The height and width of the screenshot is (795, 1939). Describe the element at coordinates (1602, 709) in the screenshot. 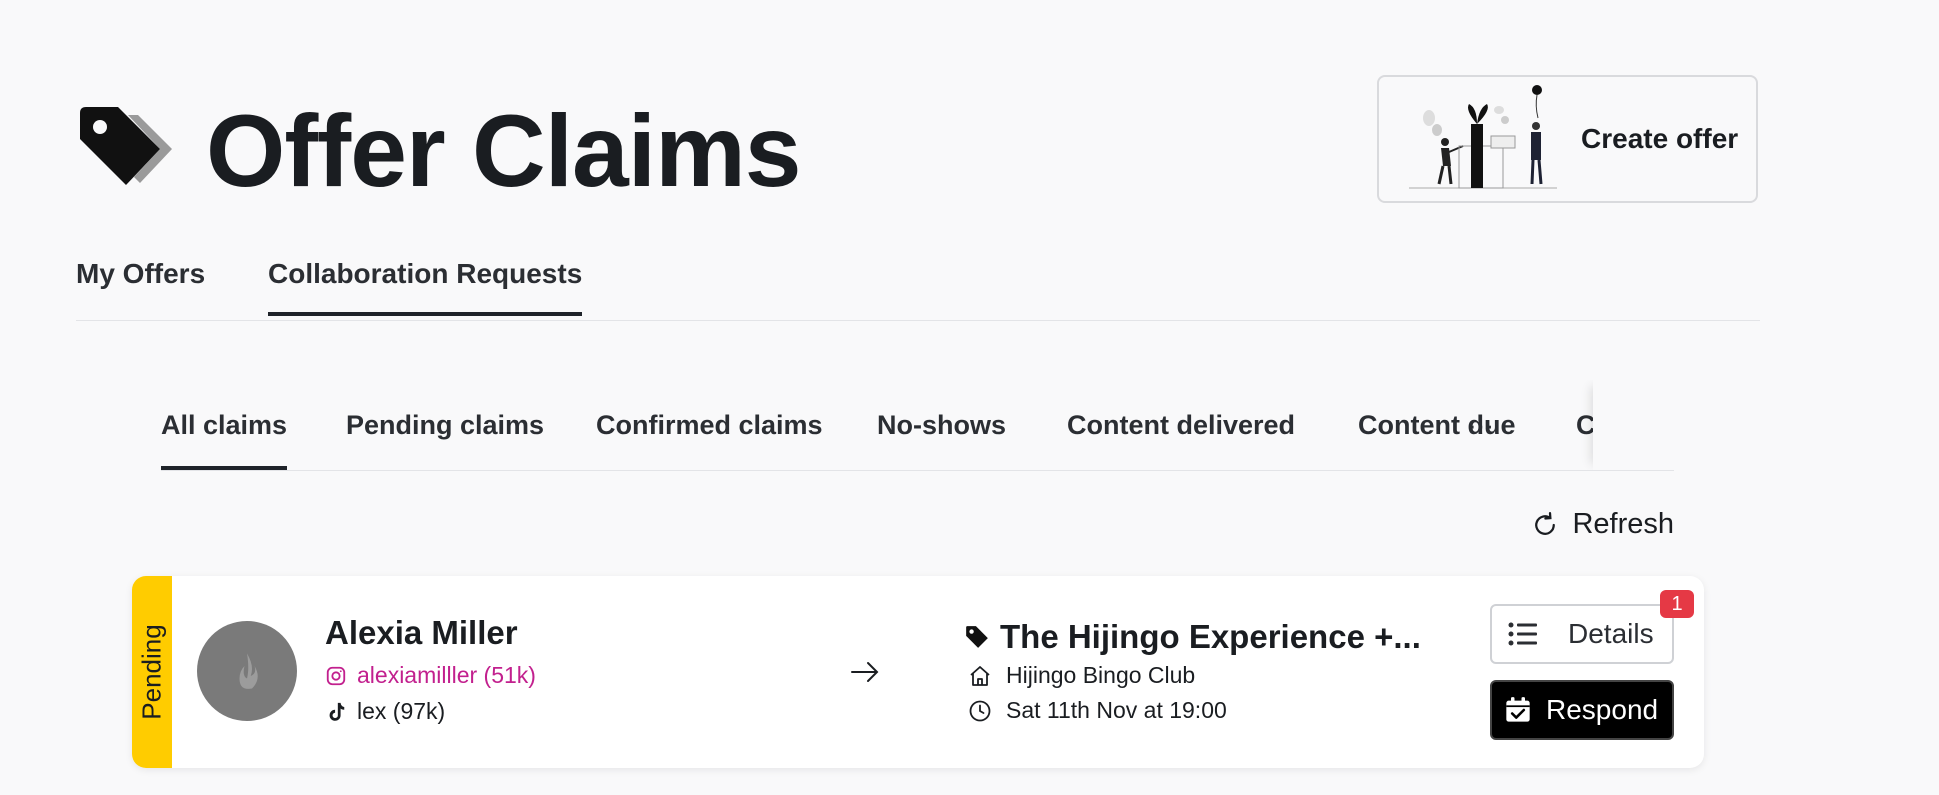

I see `respond-label: Respond` at that location.